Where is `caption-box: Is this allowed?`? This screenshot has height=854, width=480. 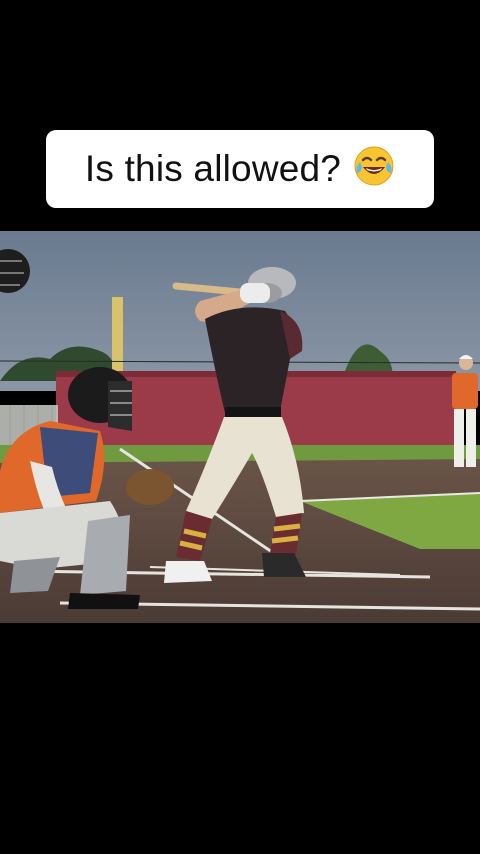 caption-box: Is this allowed? is located at coordinates (240, 169).